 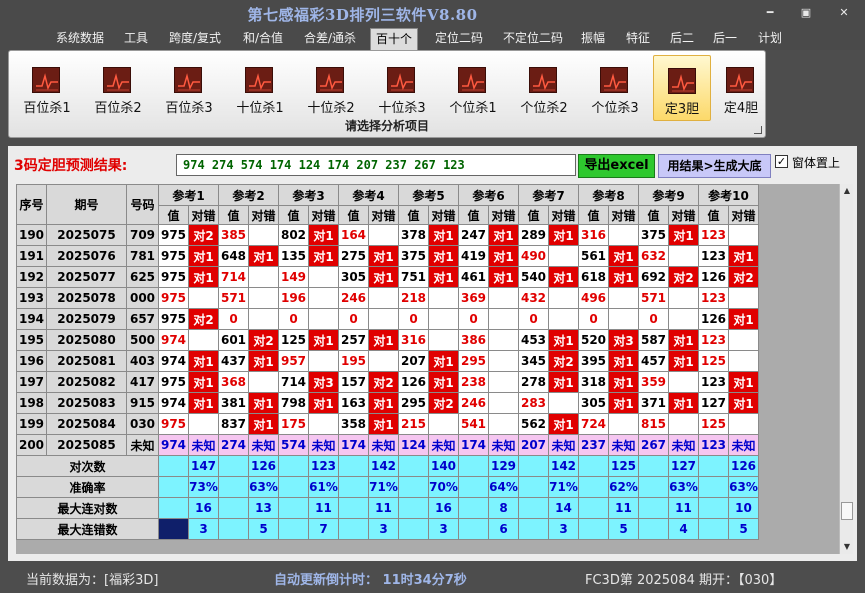 I want to click on ribbon-button-label: 百位杀2, so click(x=118, y=108).